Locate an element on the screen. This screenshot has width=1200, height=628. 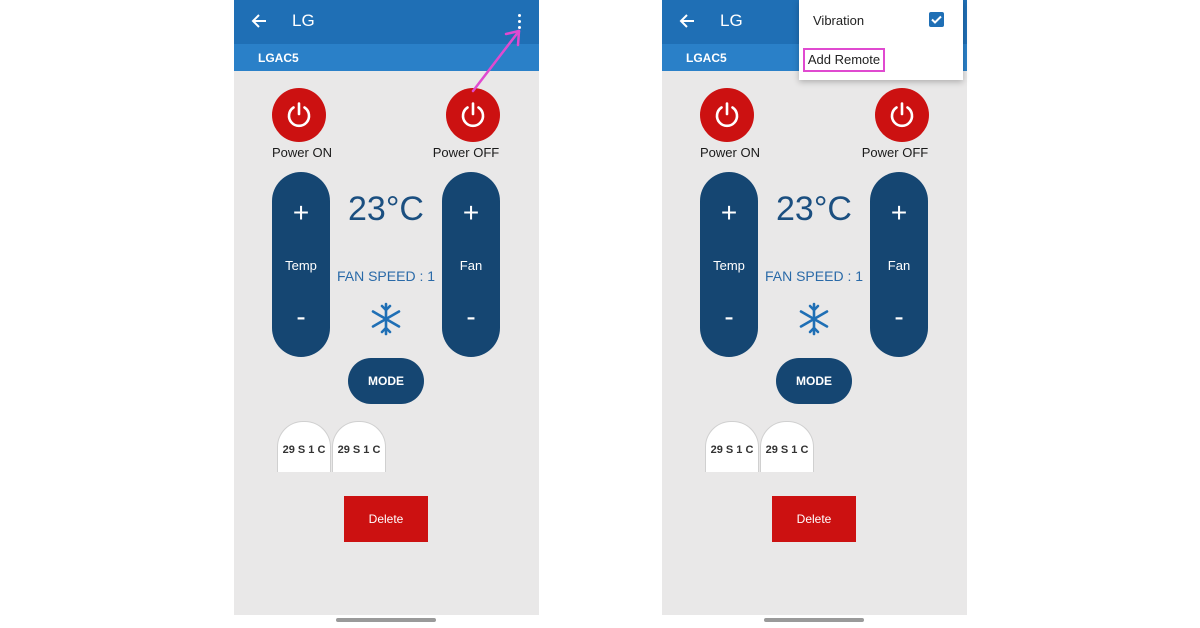
menu-item-add-remote: Add Remote is located at coordinates (844, 60).